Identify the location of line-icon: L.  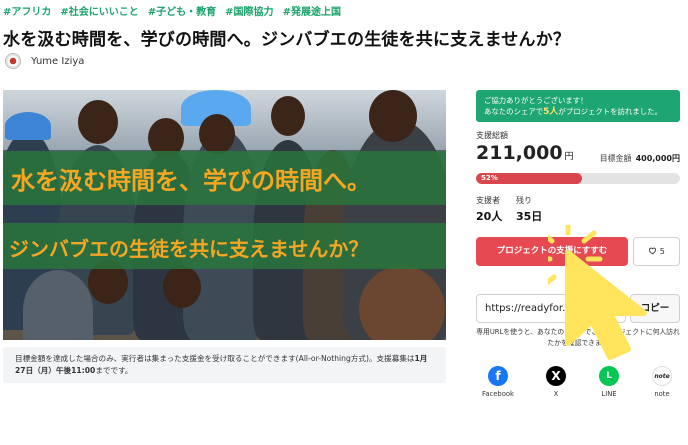
(609, 376).